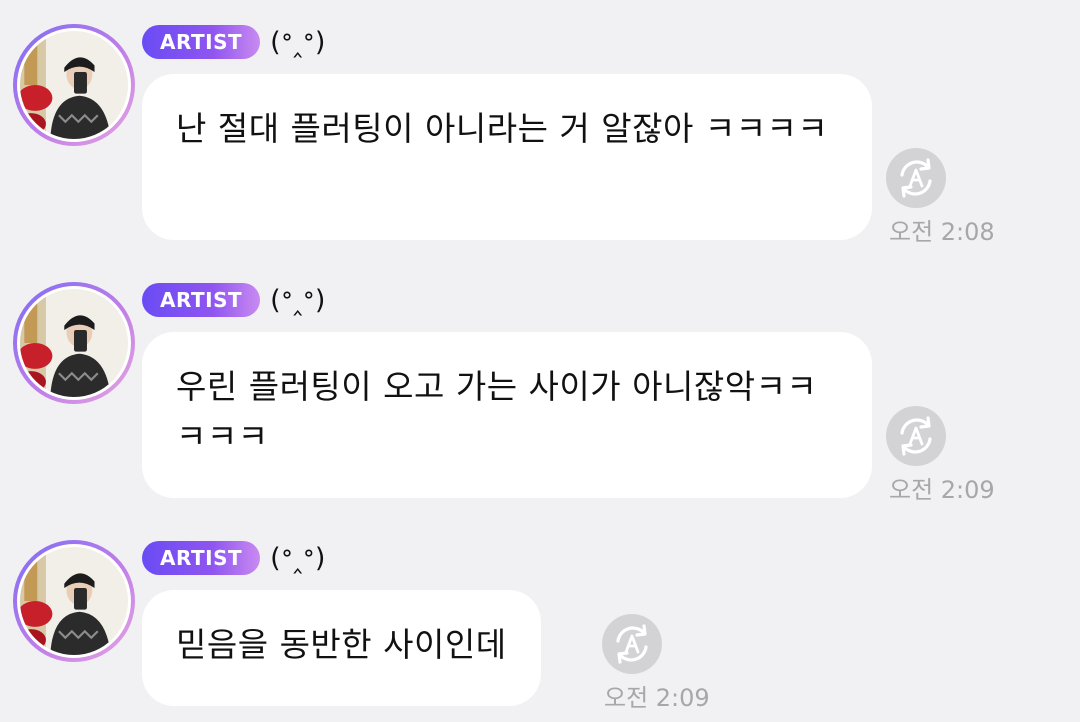  Describe the element at coordinates (341, 648) in the screenshot. I see `message-bubble: 믿음을 동반한 사이인데` at that location.